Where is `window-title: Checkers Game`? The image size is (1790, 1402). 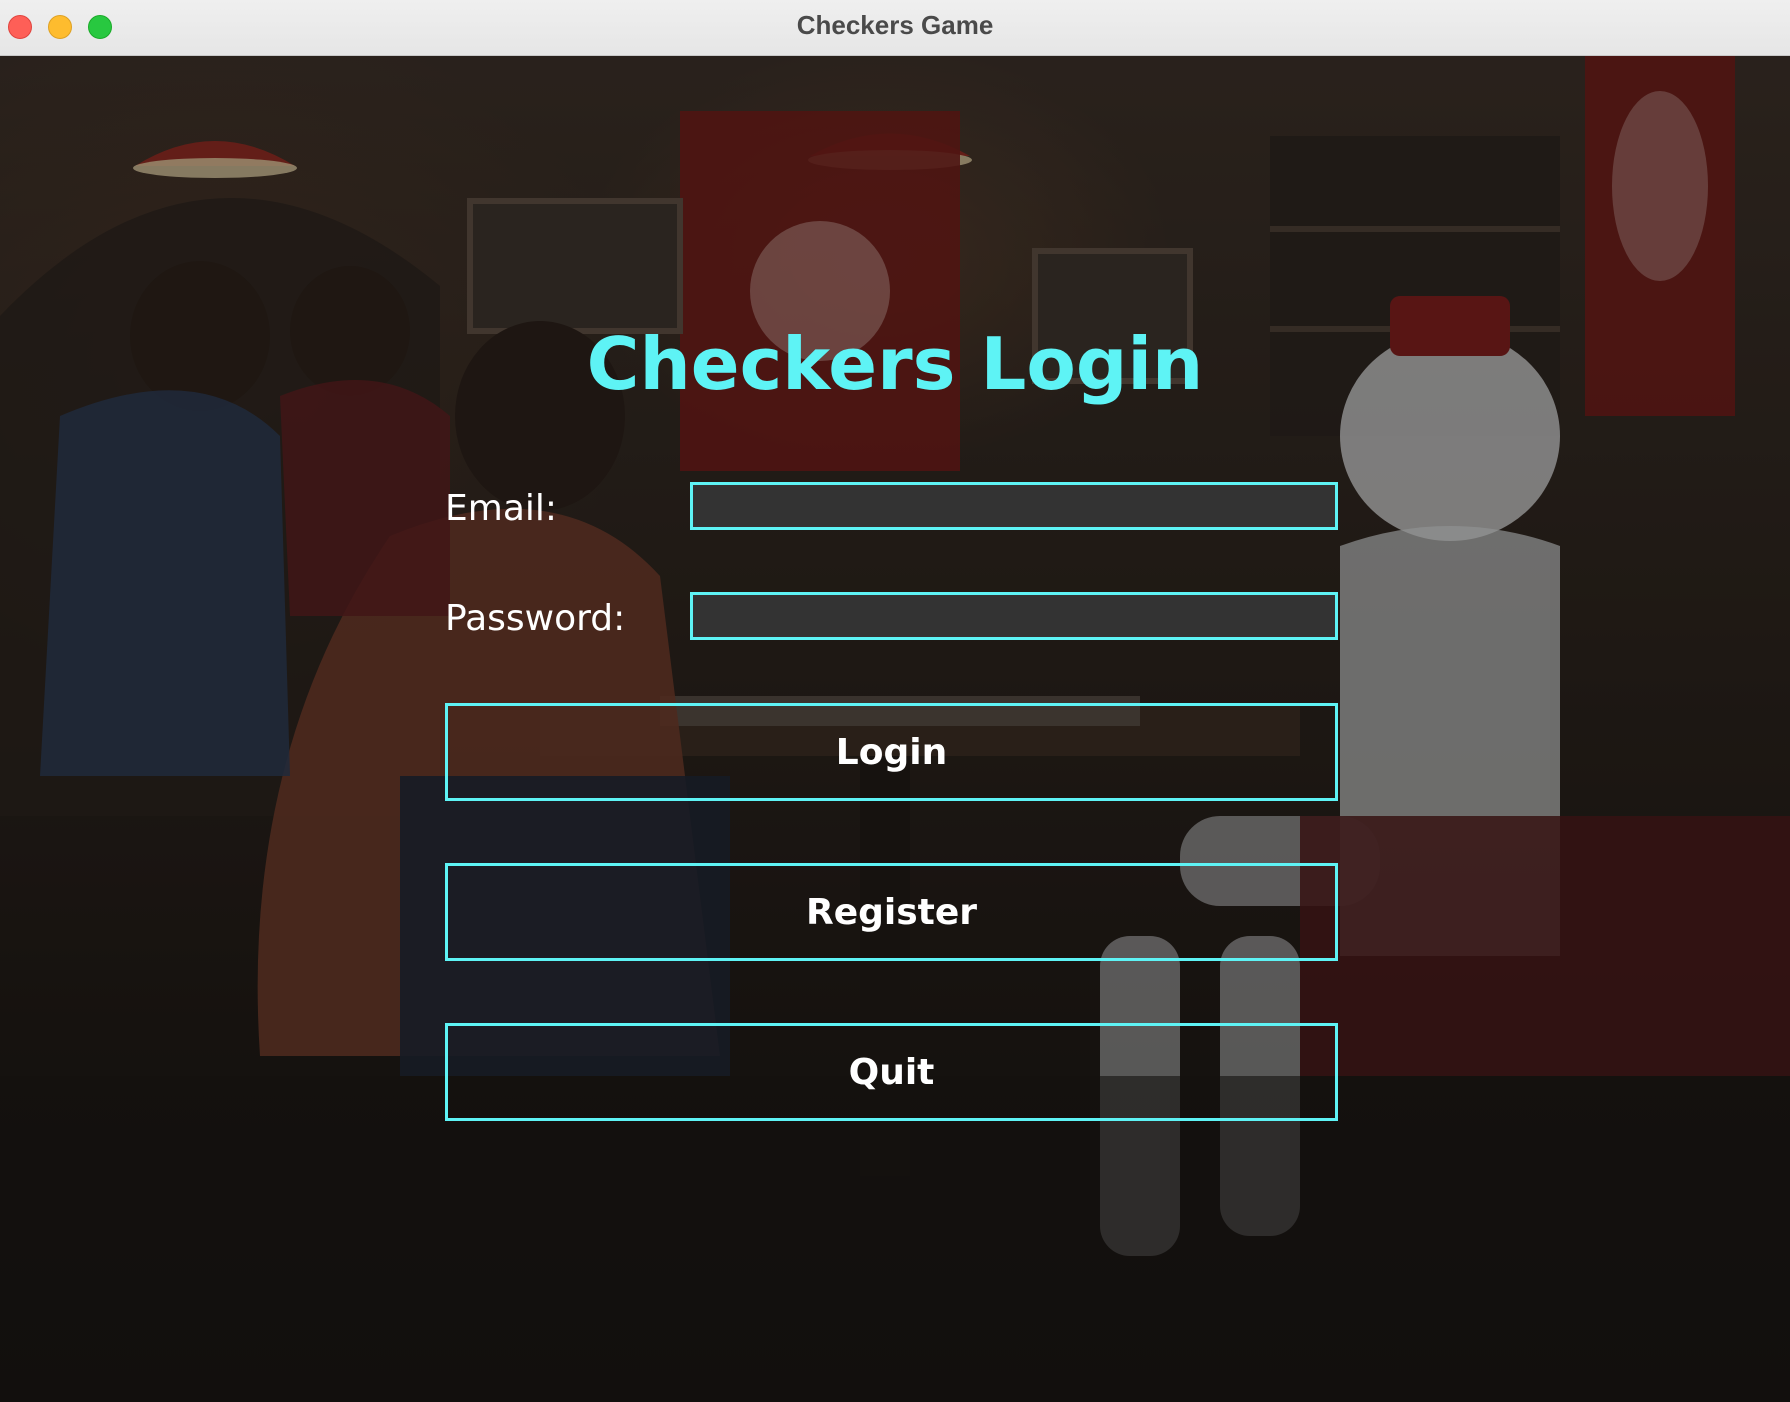
window-title: Checkers Game is located at coordinates (895, 25).